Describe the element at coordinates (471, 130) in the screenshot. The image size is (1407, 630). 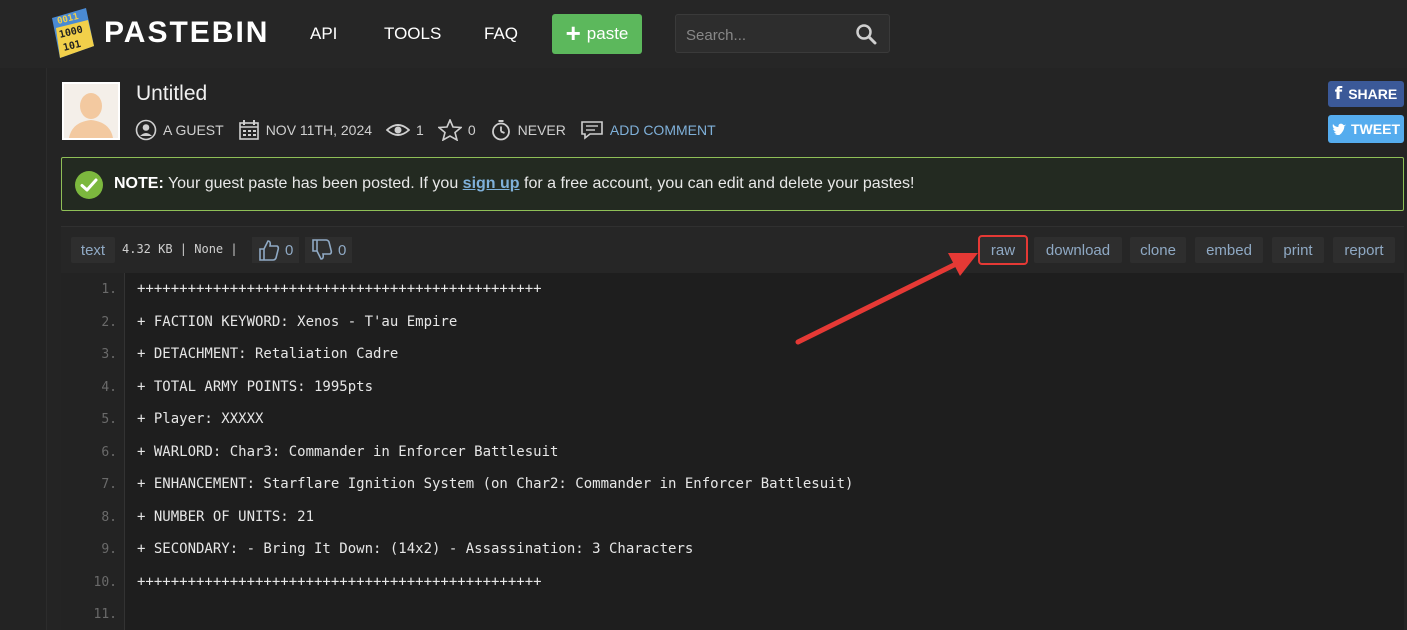
I see `stars-count: 0` at that location.